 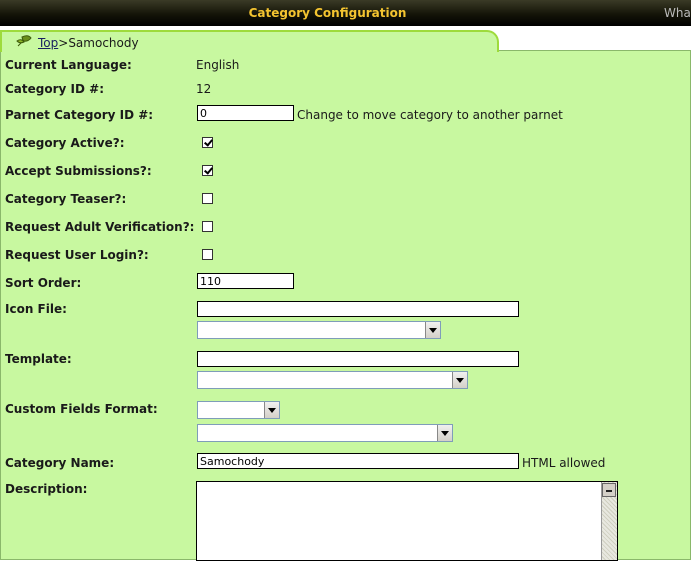 What do you see at coordinates (79, 115) in the screenshot?
I see `parent-category-id-label: Parnet Category ID #:` at bounding box center [79, 115].